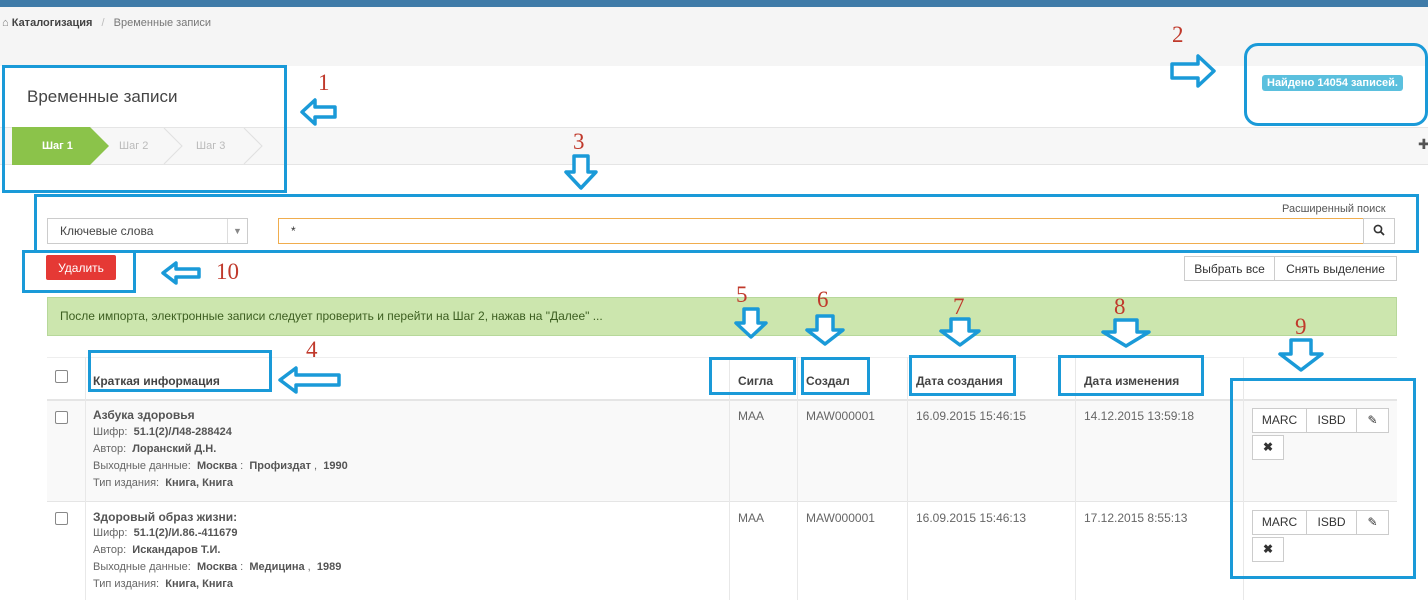 Image resolution: width=1428 pixels, height=600 pixels. I want to click on record-shifr: Шифр: 51.1(2)/И.86.-411679, so click(165, 533).